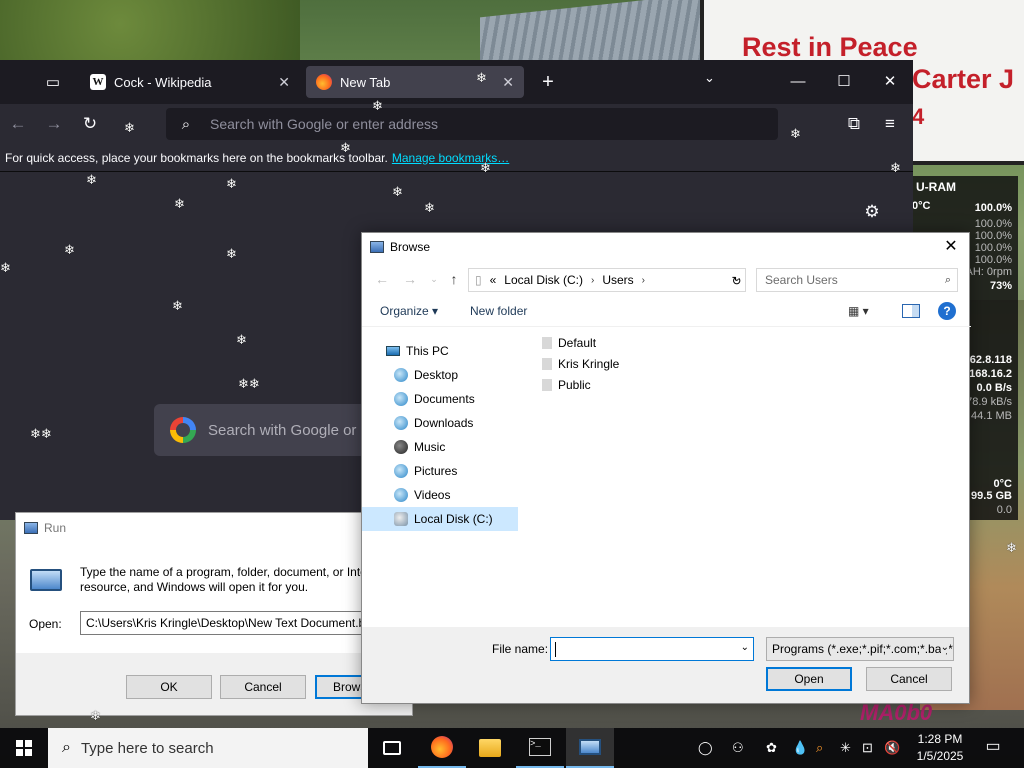 This screenshot has width=1024, height=768. What do you see at coordinates (951, 247) in the screenshot?
I see `close-icon: ✕` at bounding box center [951, 247].